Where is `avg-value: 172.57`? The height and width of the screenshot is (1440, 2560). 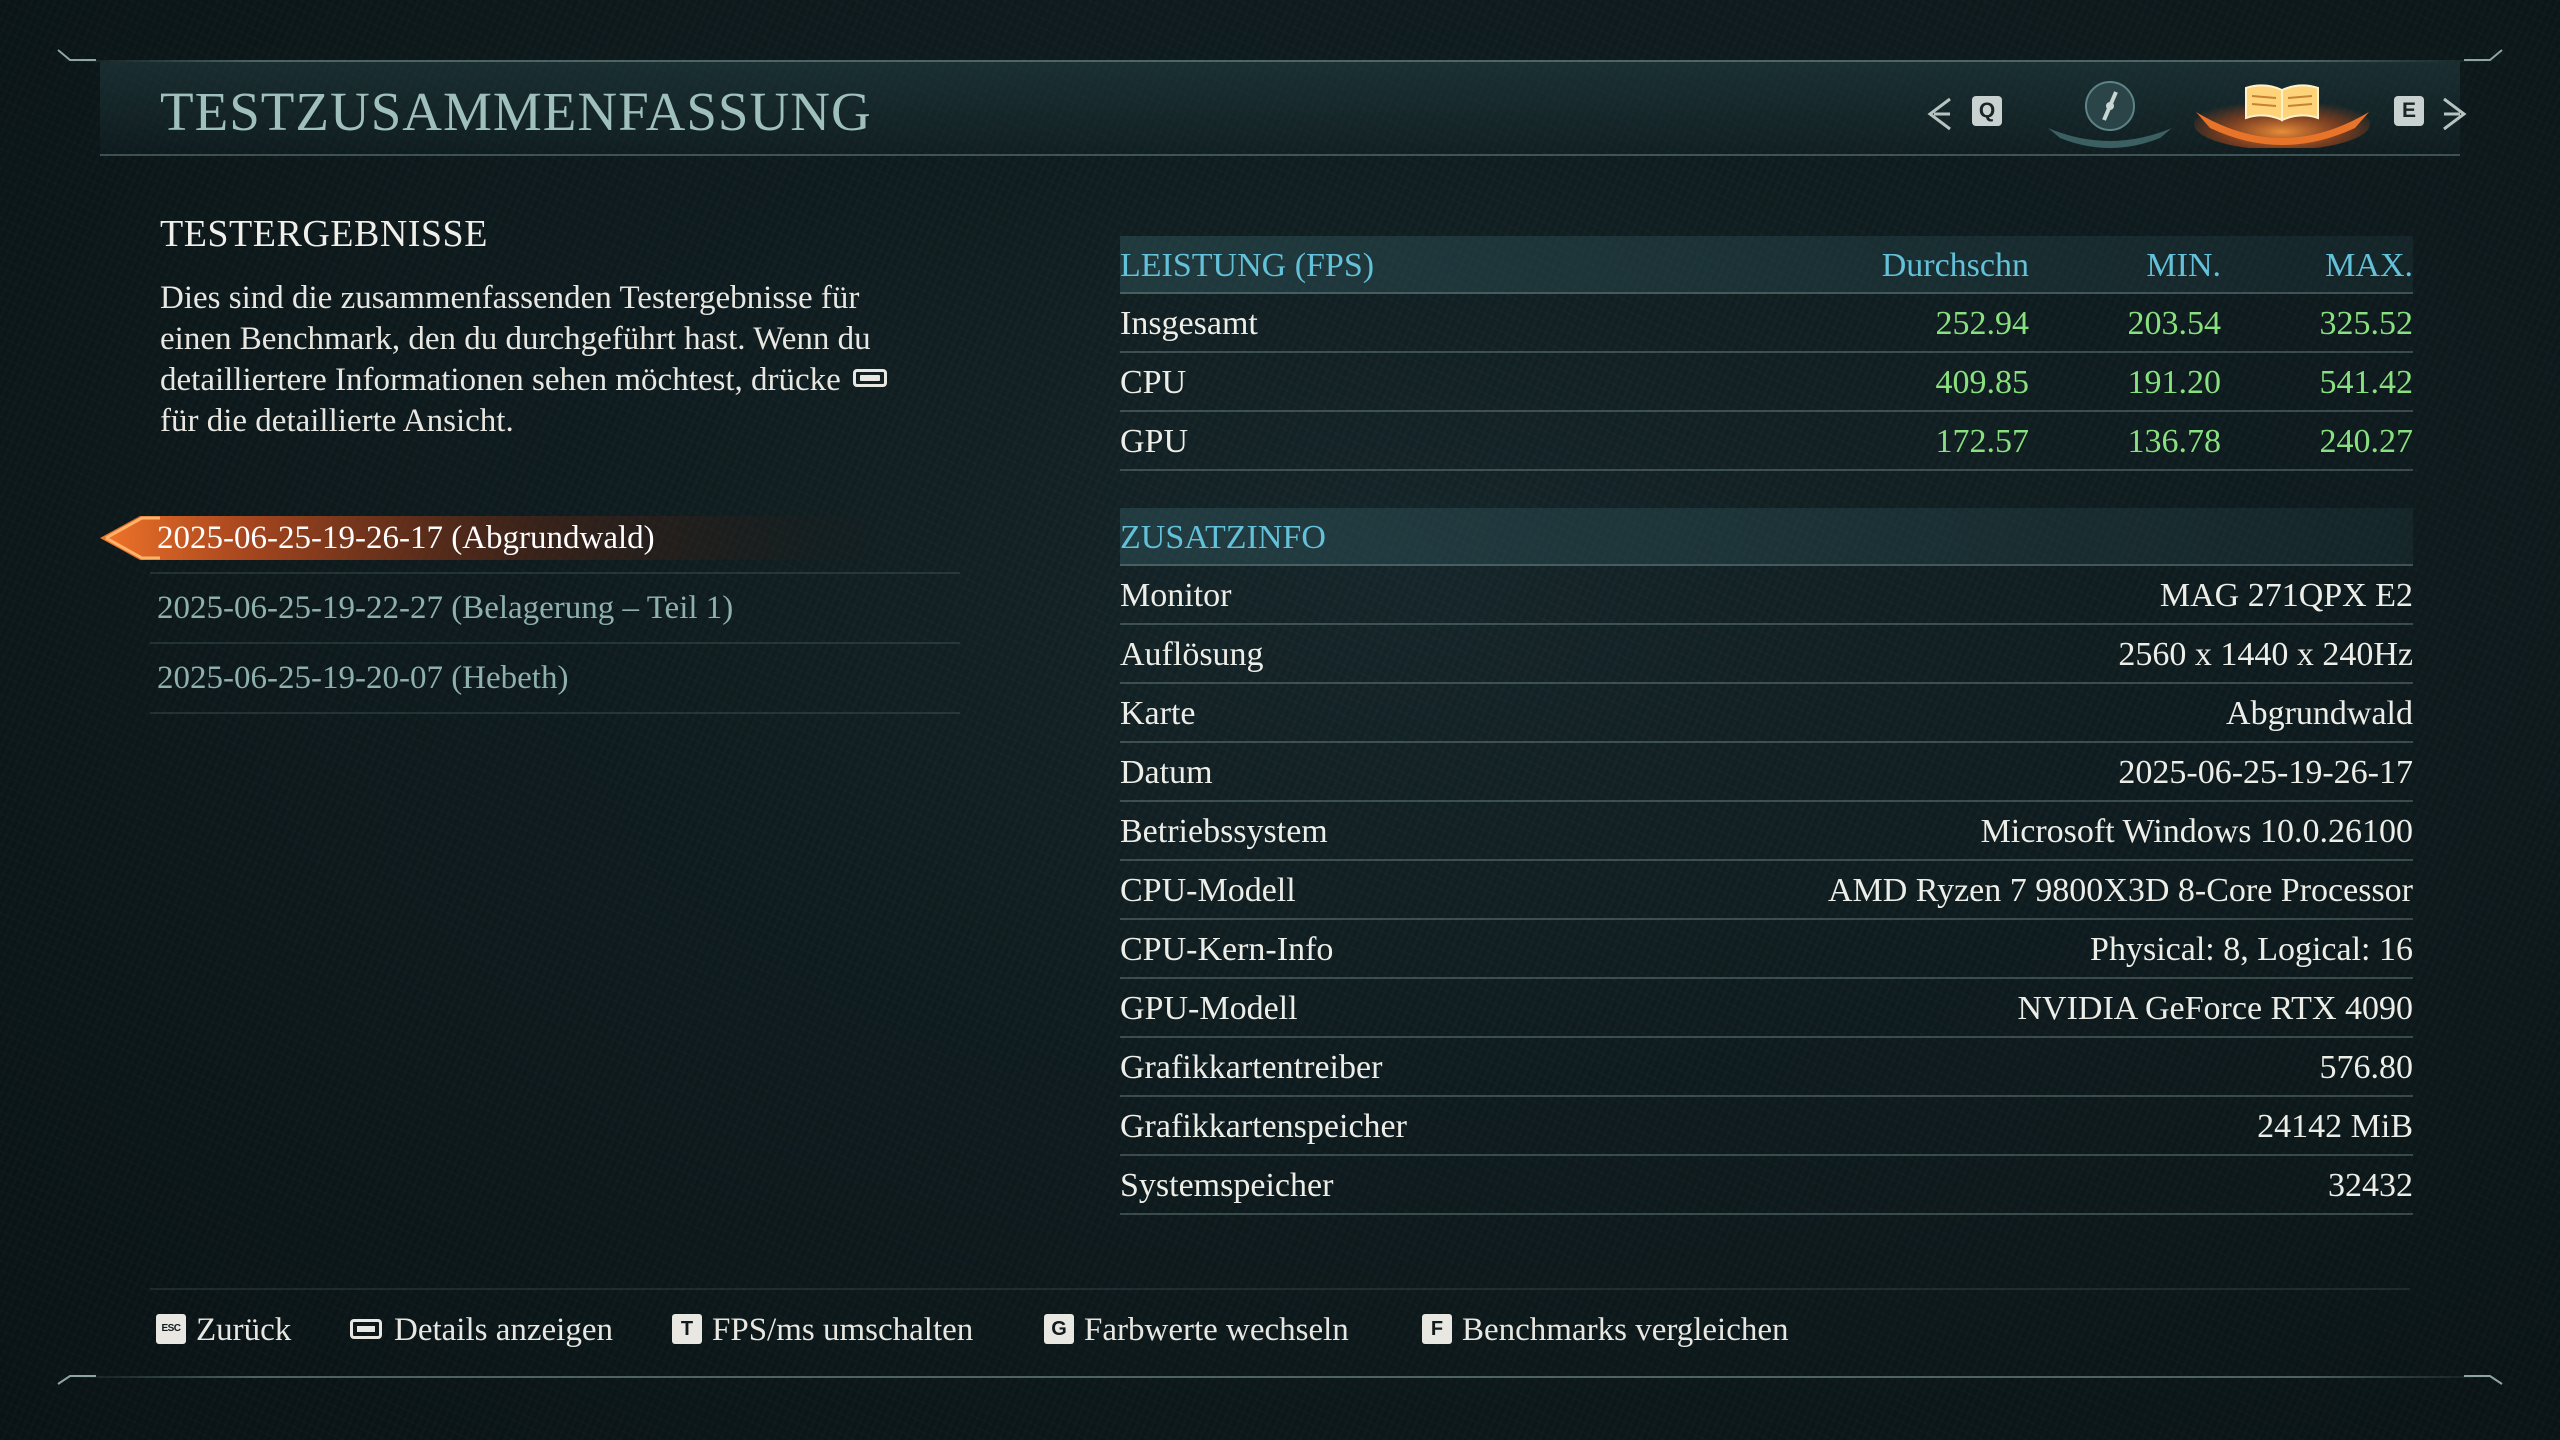
avg-value: 172.57 is located at coordinates (1982, 441).